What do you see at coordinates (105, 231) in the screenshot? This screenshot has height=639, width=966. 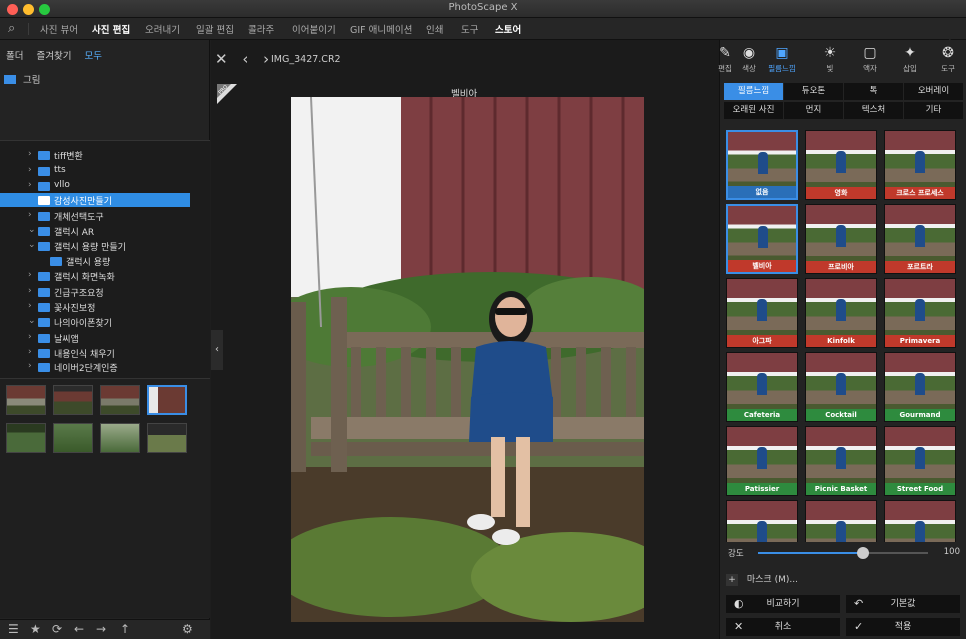 I see `tree-item: ⌄ 갤럭시 AR` at bounding box center [105, 231].